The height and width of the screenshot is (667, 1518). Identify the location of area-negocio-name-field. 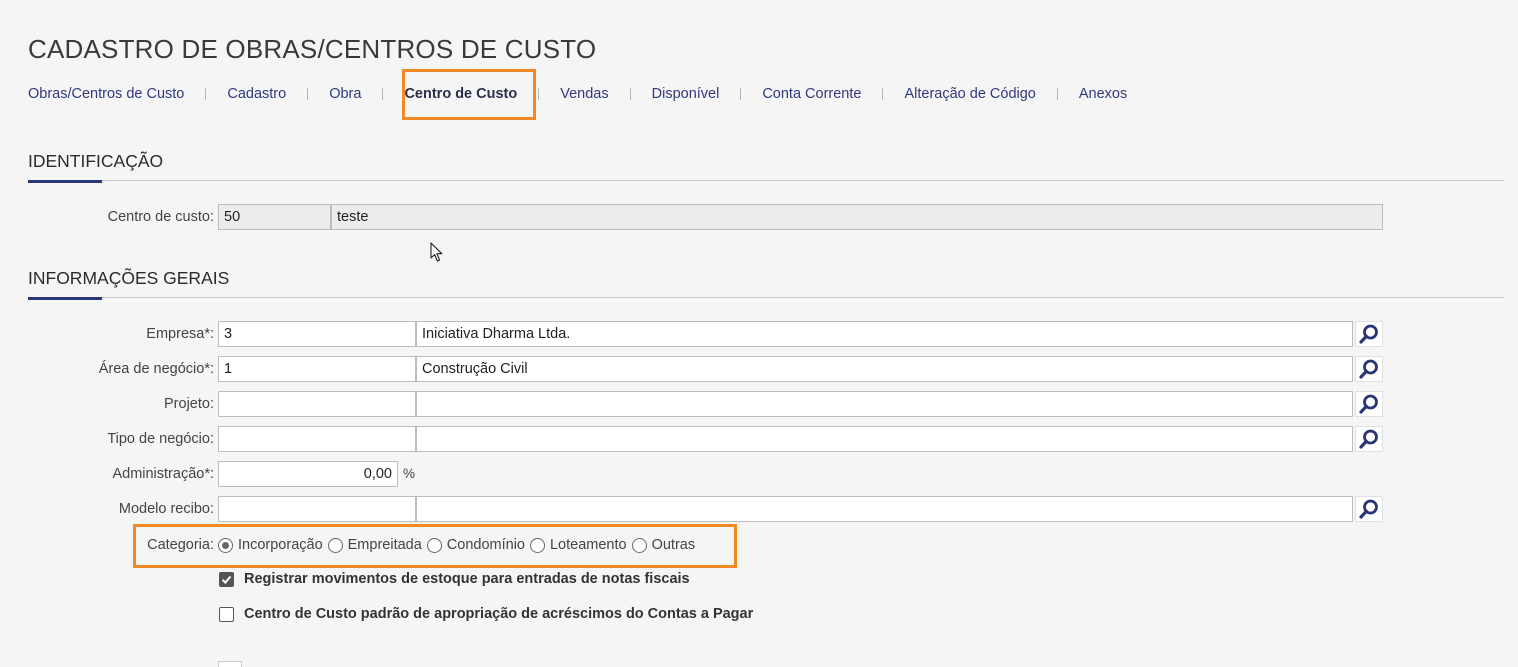
(884, 369).